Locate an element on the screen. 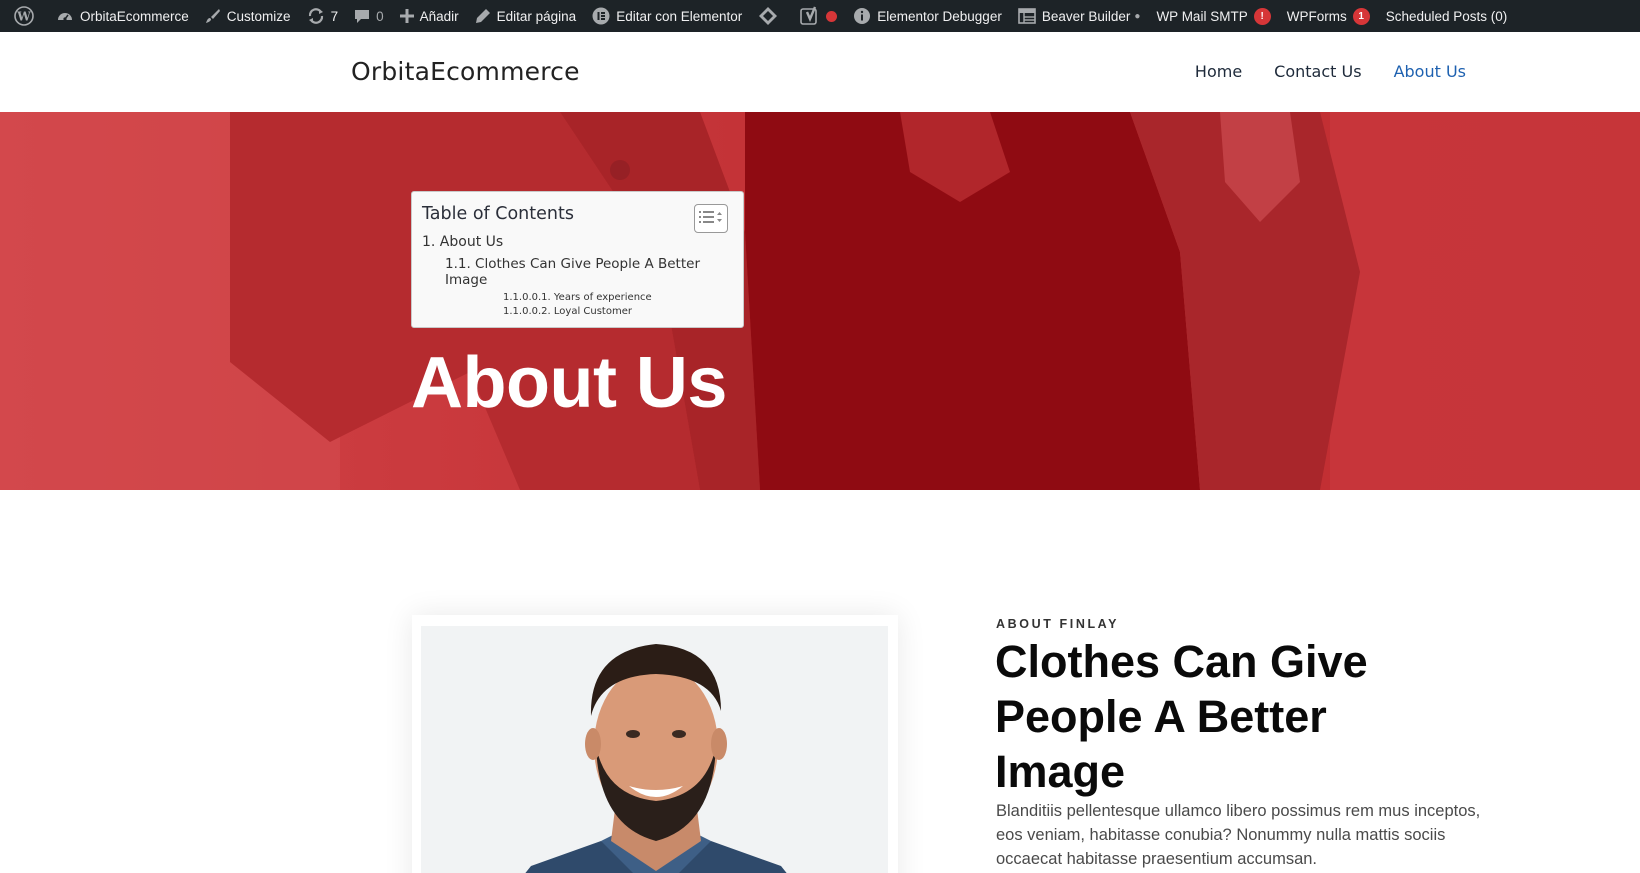 This screenshot has height=873, width=1640. site-name-label: OrbitaEcommerce is located at coordinates (134, 16).